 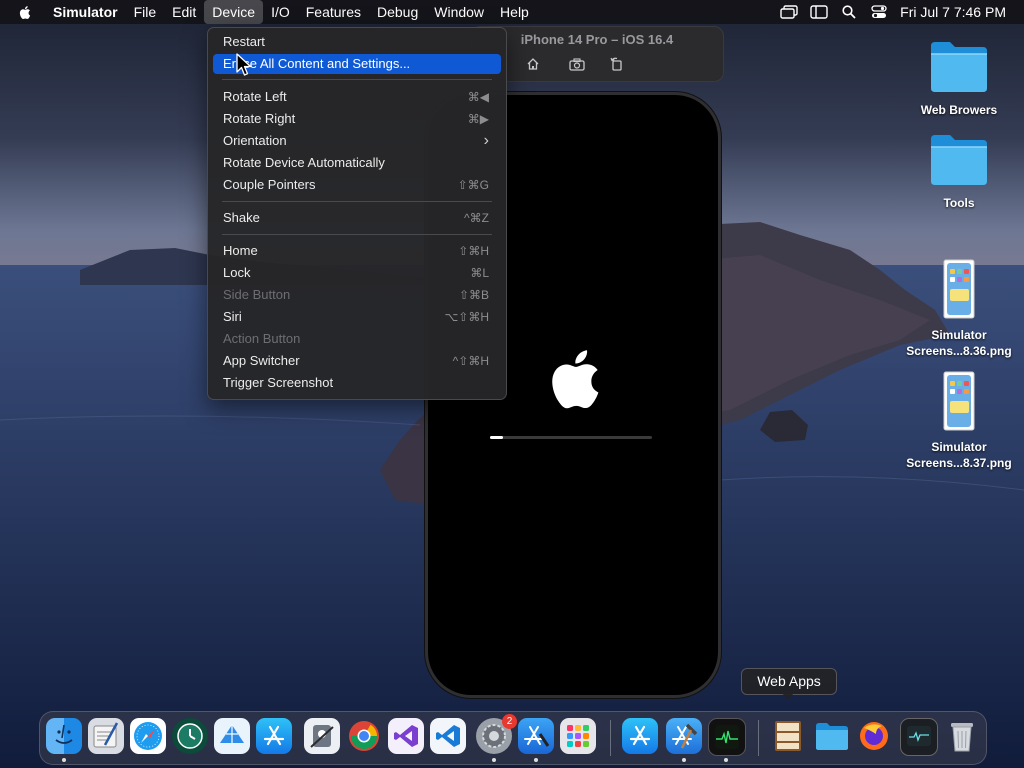 I want to click on menu-item-action-button: Action Button, so click(x=262, y=338).